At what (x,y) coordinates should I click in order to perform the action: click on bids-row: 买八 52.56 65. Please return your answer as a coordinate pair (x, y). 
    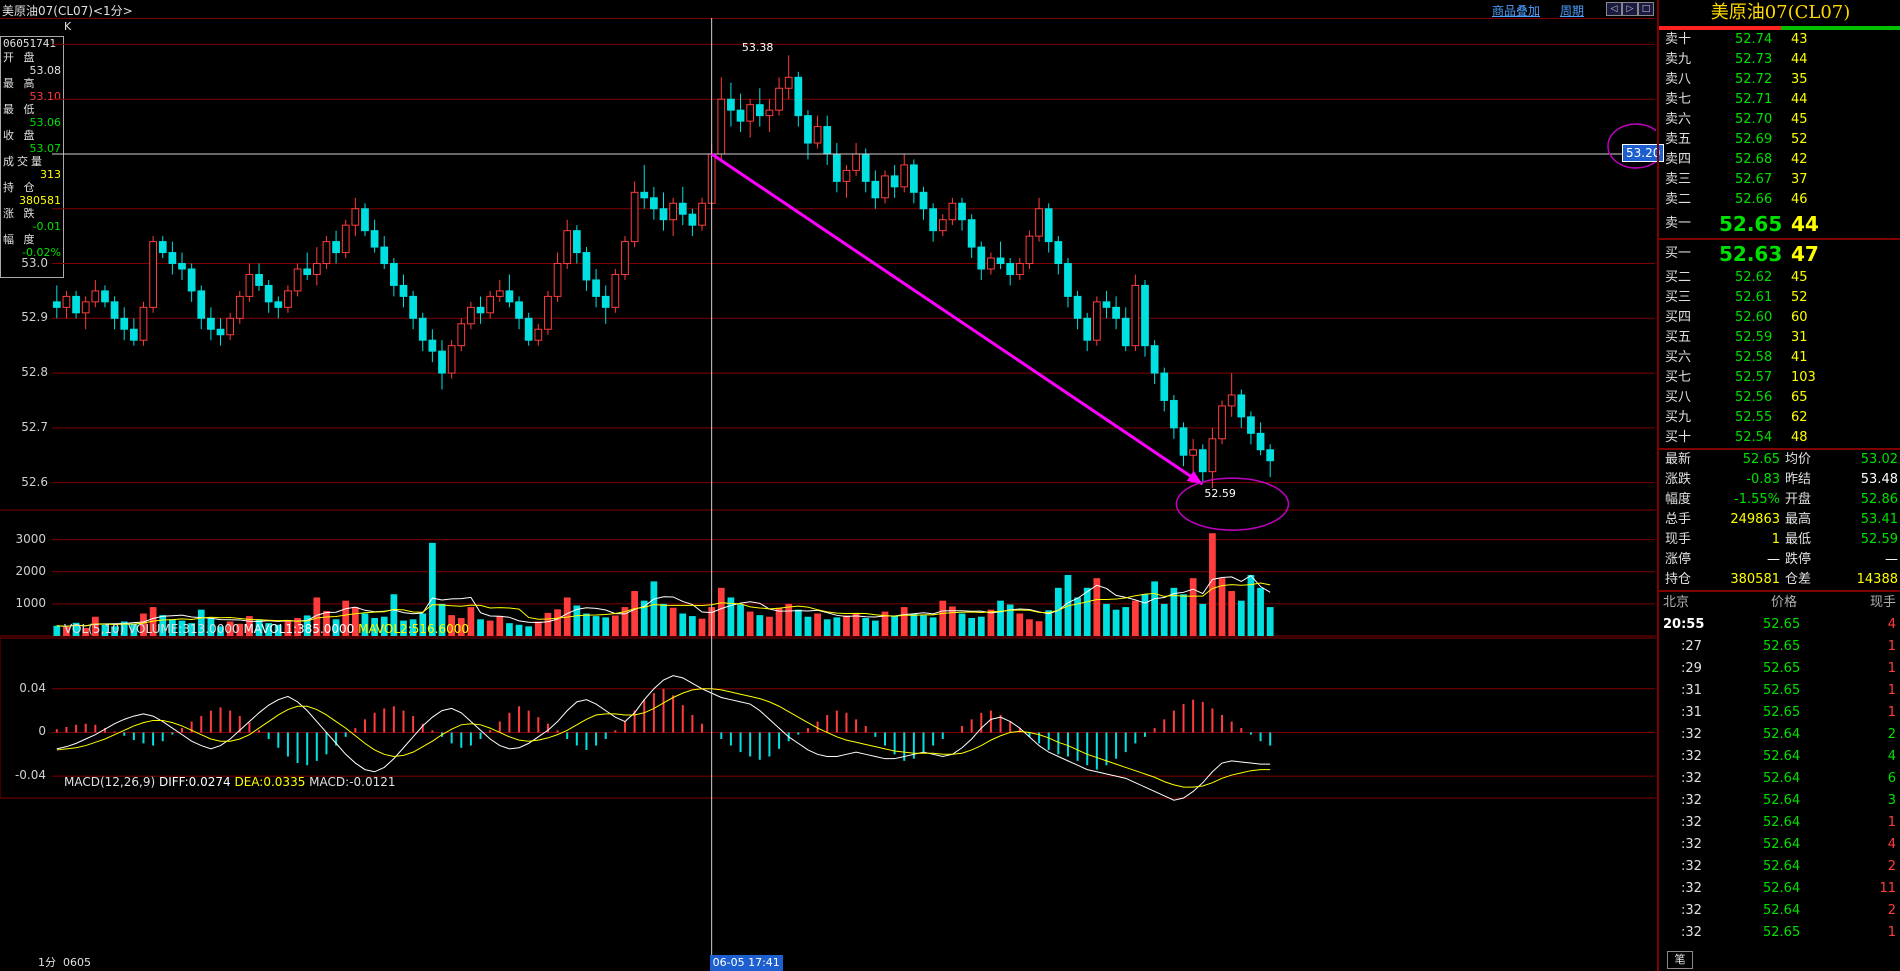
    Looking at the image, I should click on (1779, 398).